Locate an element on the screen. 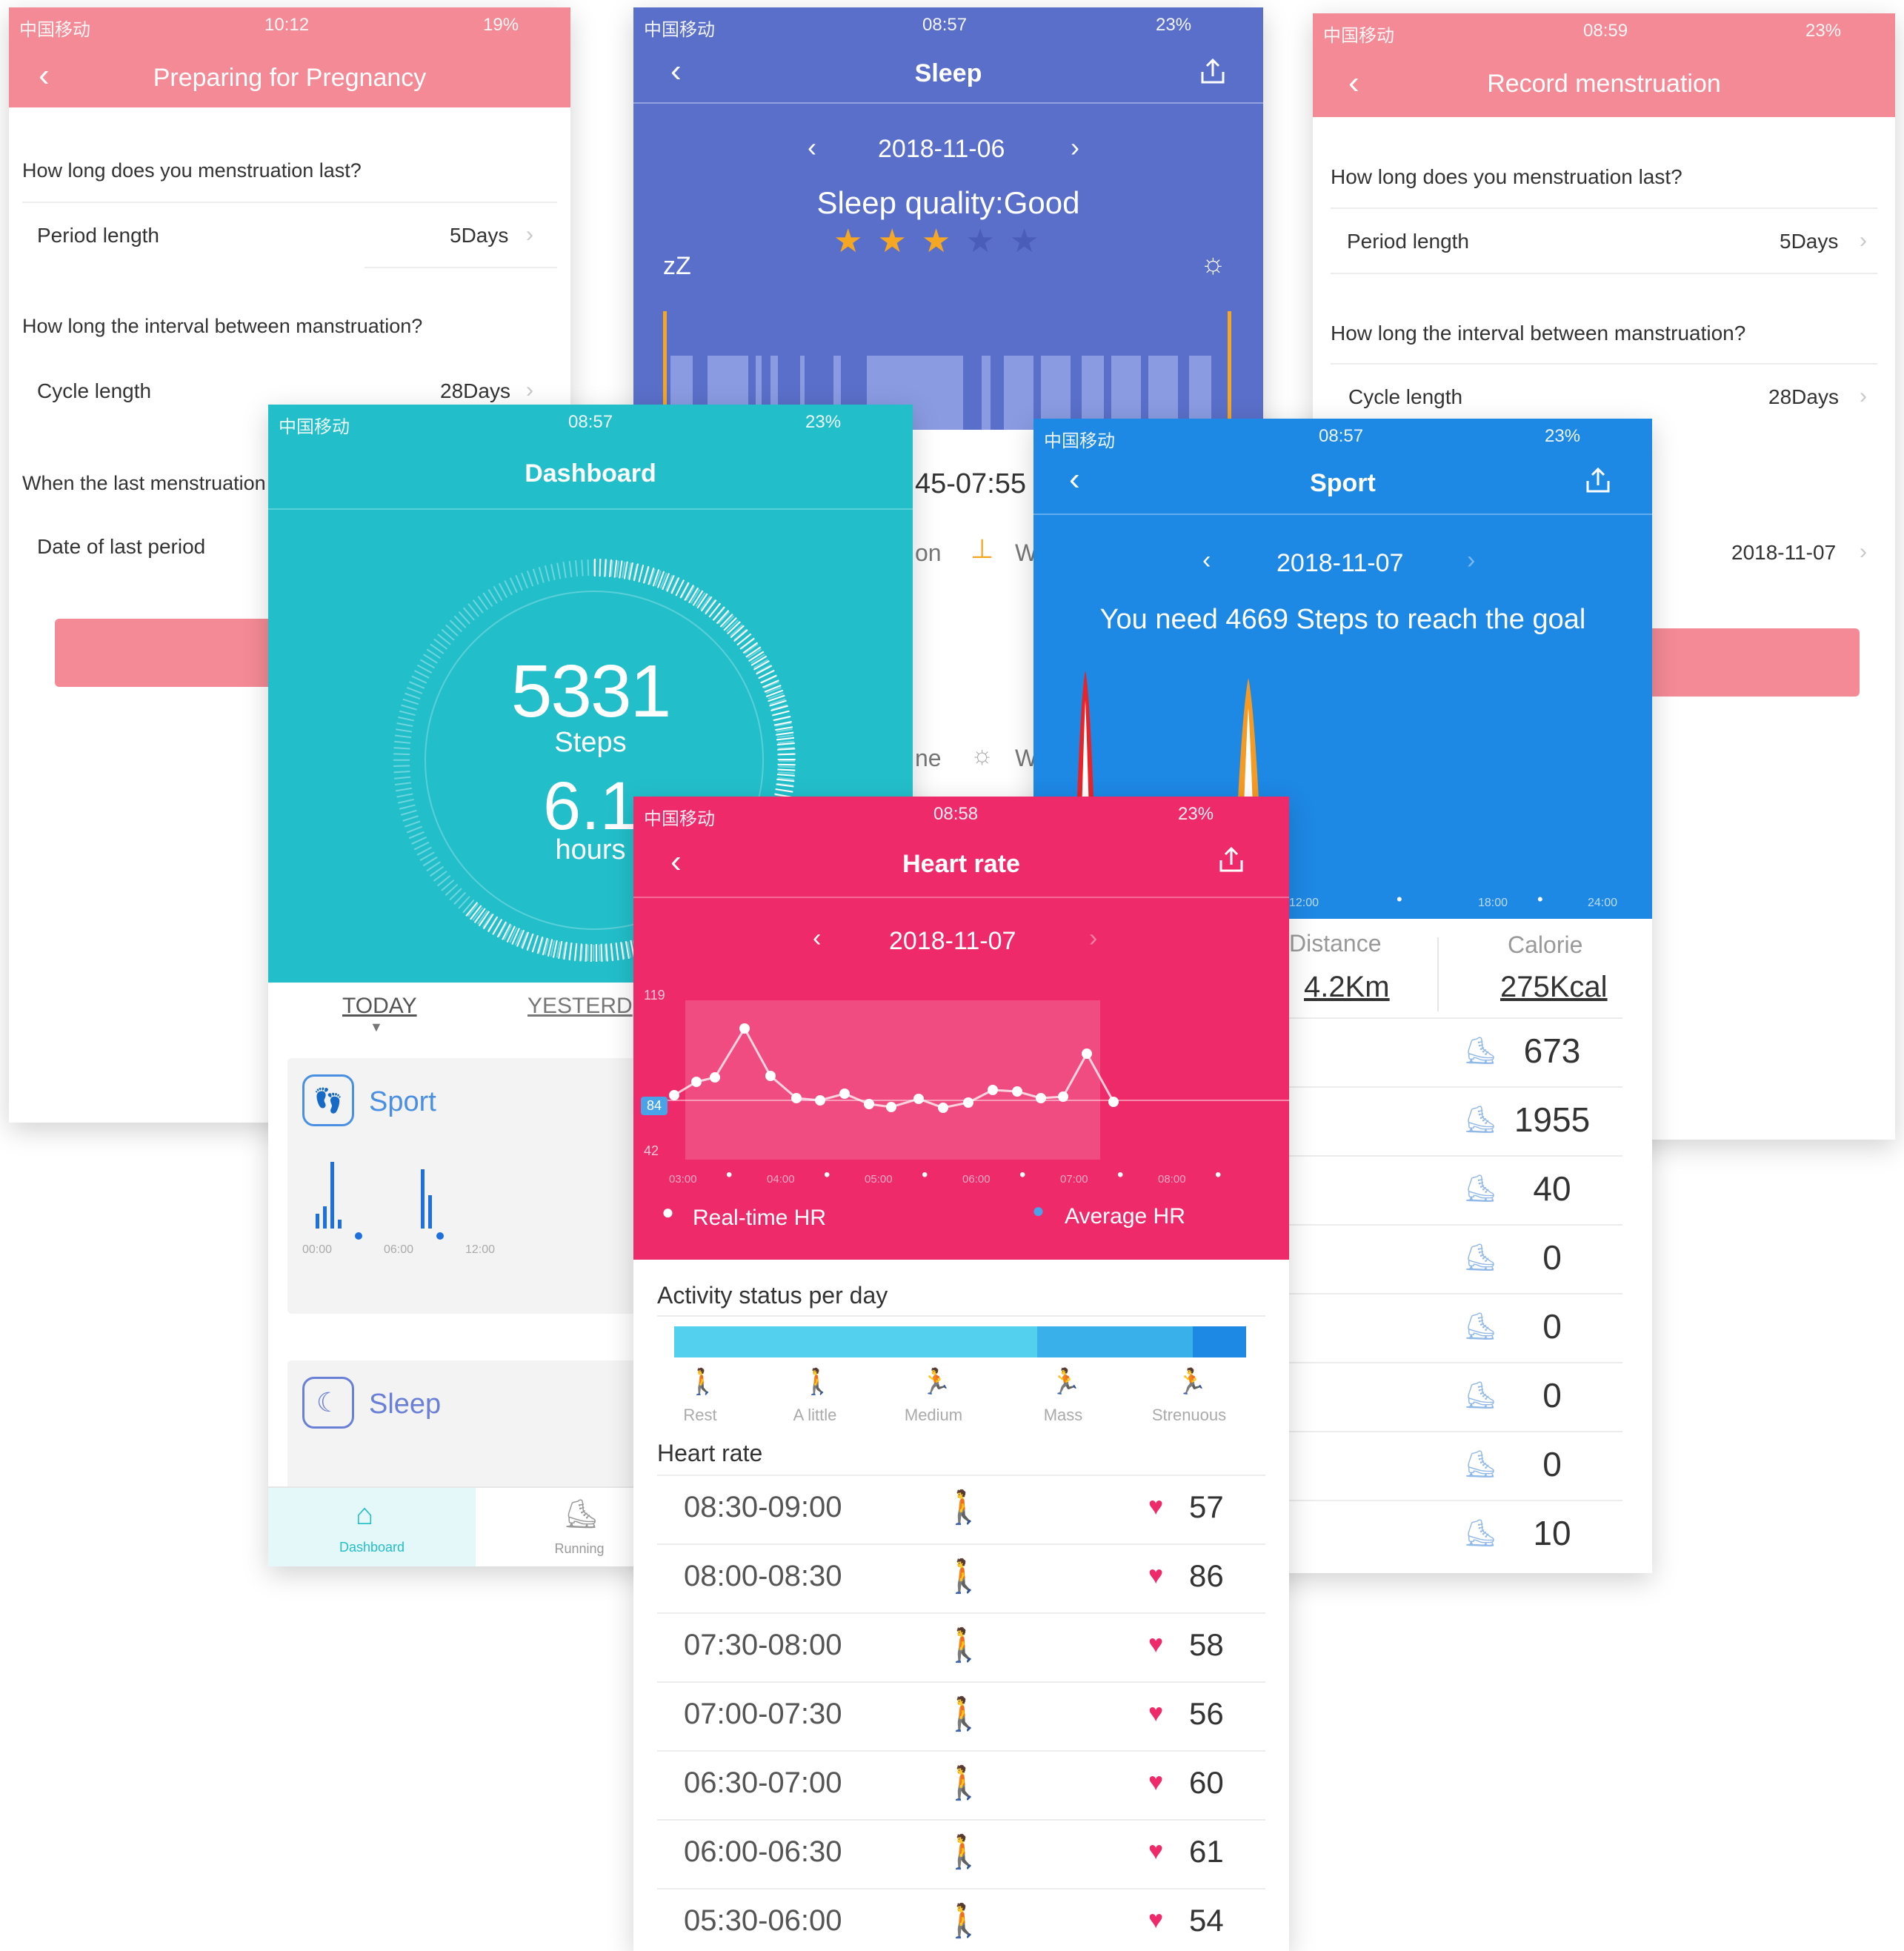 The width and height of the screenshot is (1904, 1951). activity-level-label: Rest is located at coordinates (700, 1415).